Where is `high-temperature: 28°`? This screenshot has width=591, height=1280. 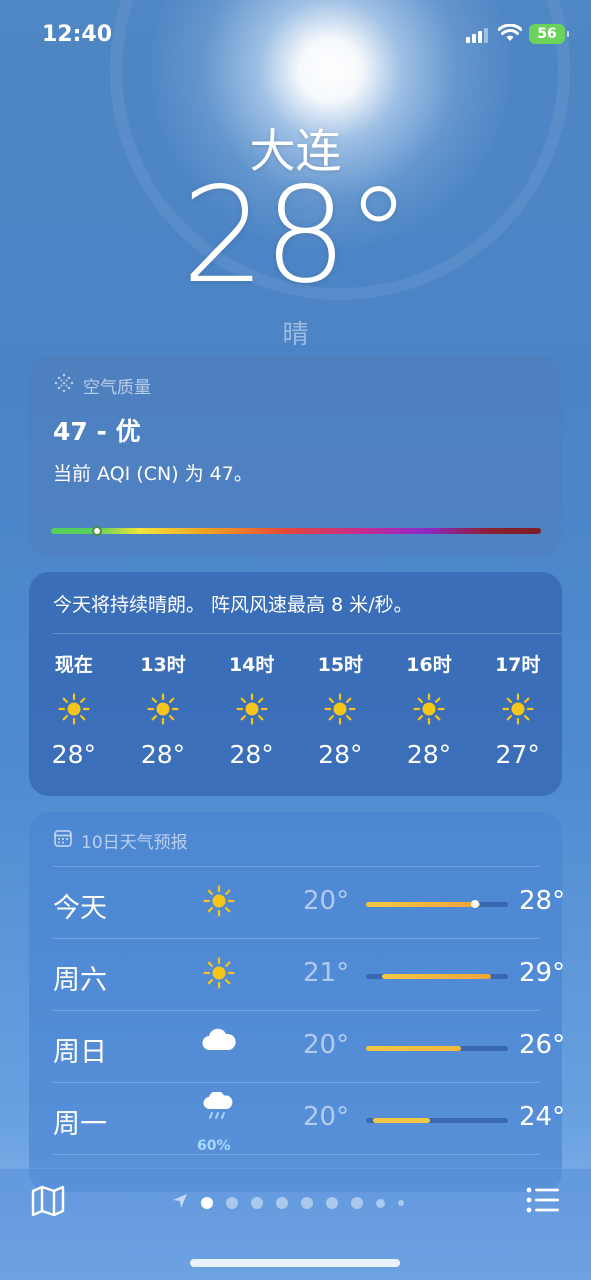 high-temperature: 28° is located at coordinates (542, 901).